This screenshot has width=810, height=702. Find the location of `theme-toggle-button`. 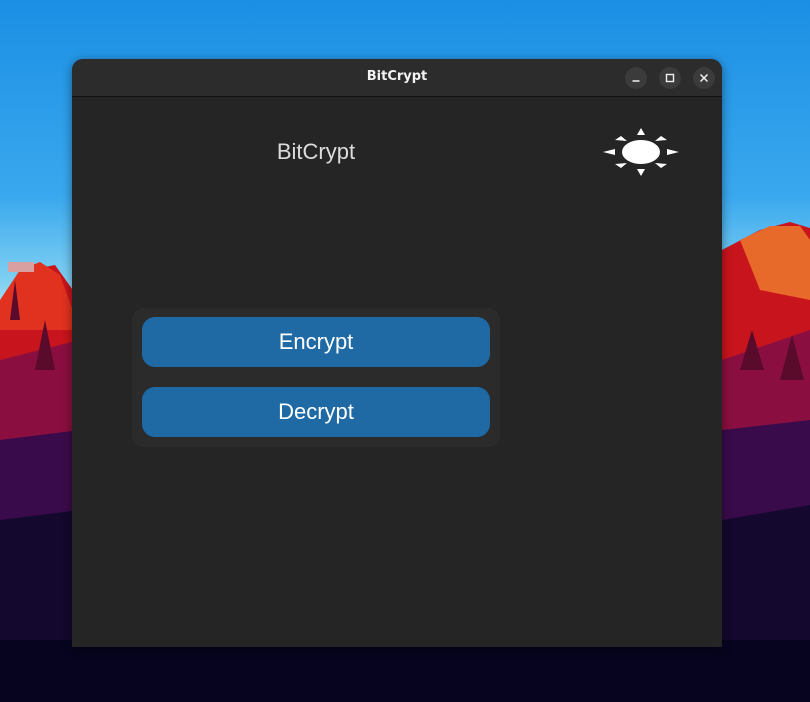

theme-toggle-button is located at coordinates (641, 152).